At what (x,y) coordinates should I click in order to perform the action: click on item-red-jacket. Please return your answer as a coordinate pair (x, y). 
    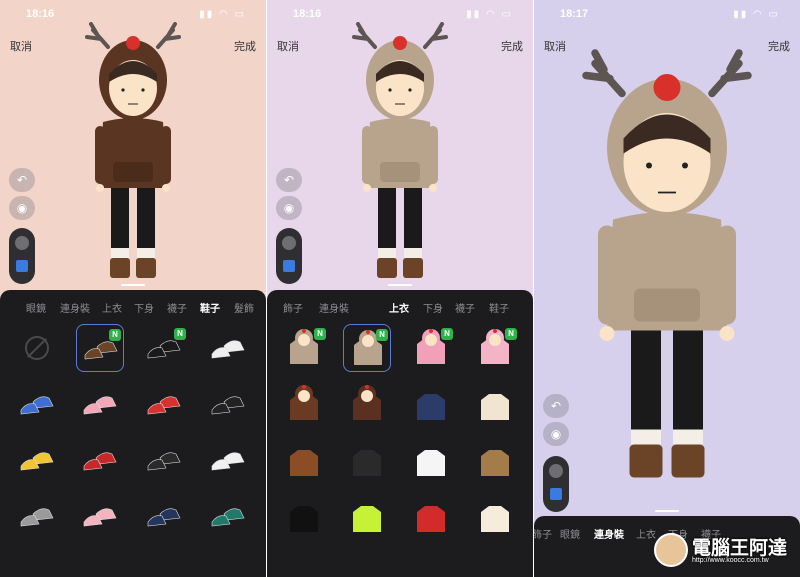
    Looking at the image, I should click on (431, 516).